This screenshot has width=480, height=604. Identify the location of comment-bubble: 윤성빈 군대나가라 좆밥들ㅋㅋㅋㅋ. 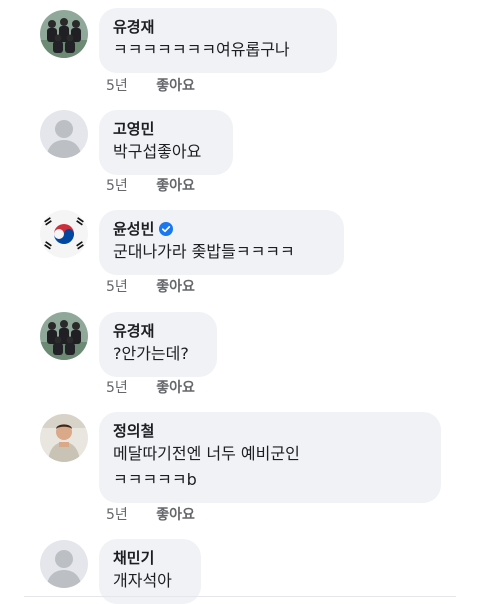
(221, 242).